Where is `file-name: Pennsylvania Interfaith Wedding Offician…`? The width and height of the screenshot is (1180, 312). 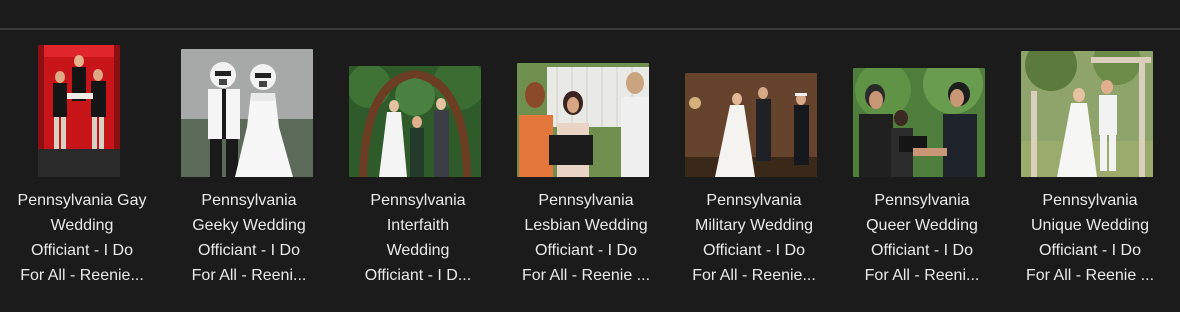
file-name: Pennsylvania Interfaith Wedding Offician… is located at coordinates (418, 238).